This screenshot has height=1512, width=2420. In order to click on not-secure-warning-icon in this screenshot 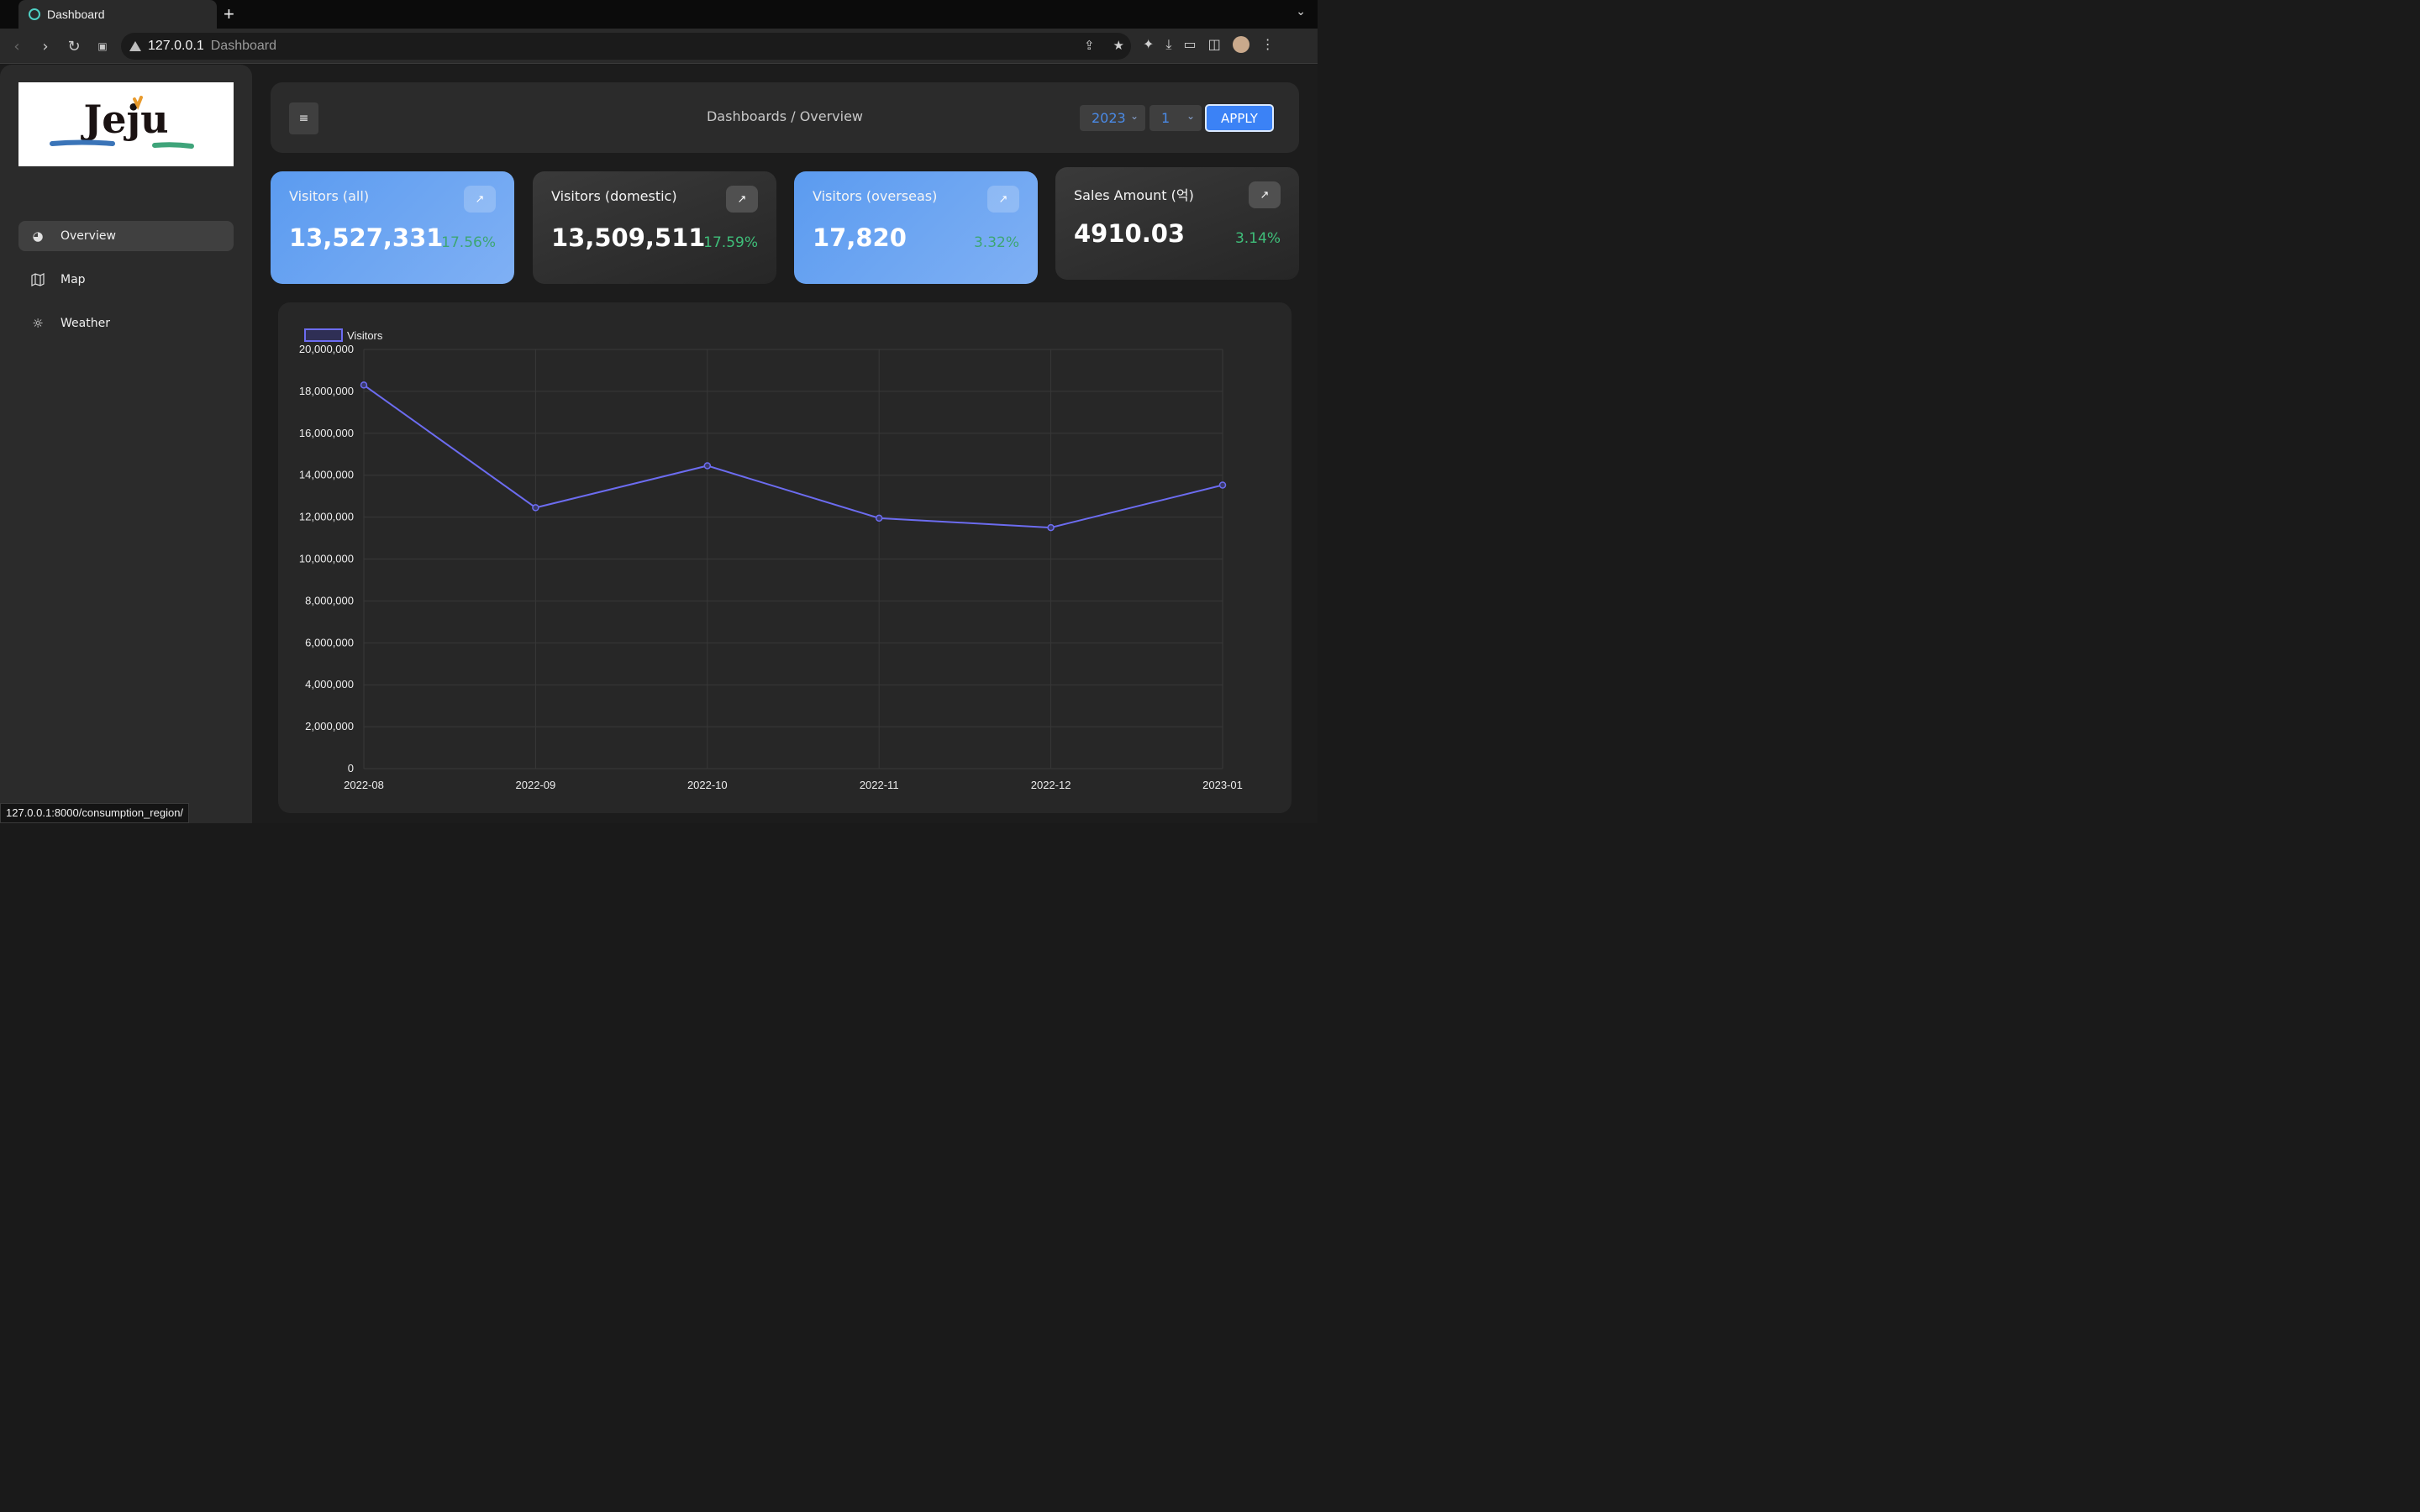, I will do `click(135, 46)`.